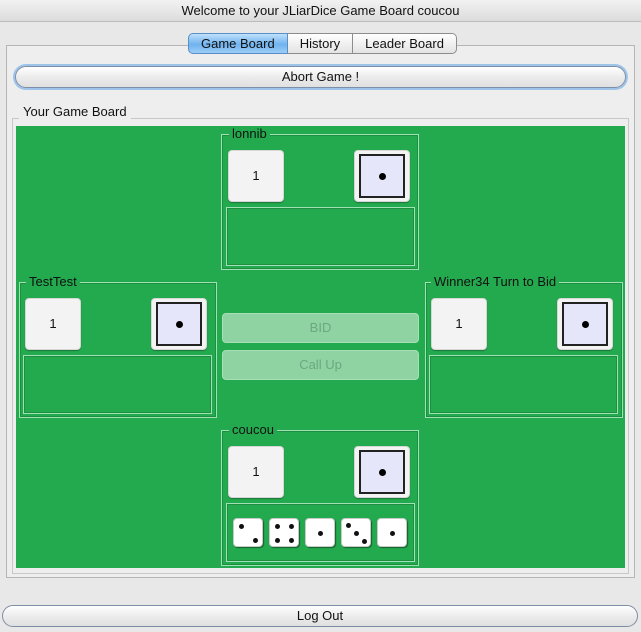 The width and height of the screenshot is (641, 632). I want to click on bid-face-left, so click(179, 324).